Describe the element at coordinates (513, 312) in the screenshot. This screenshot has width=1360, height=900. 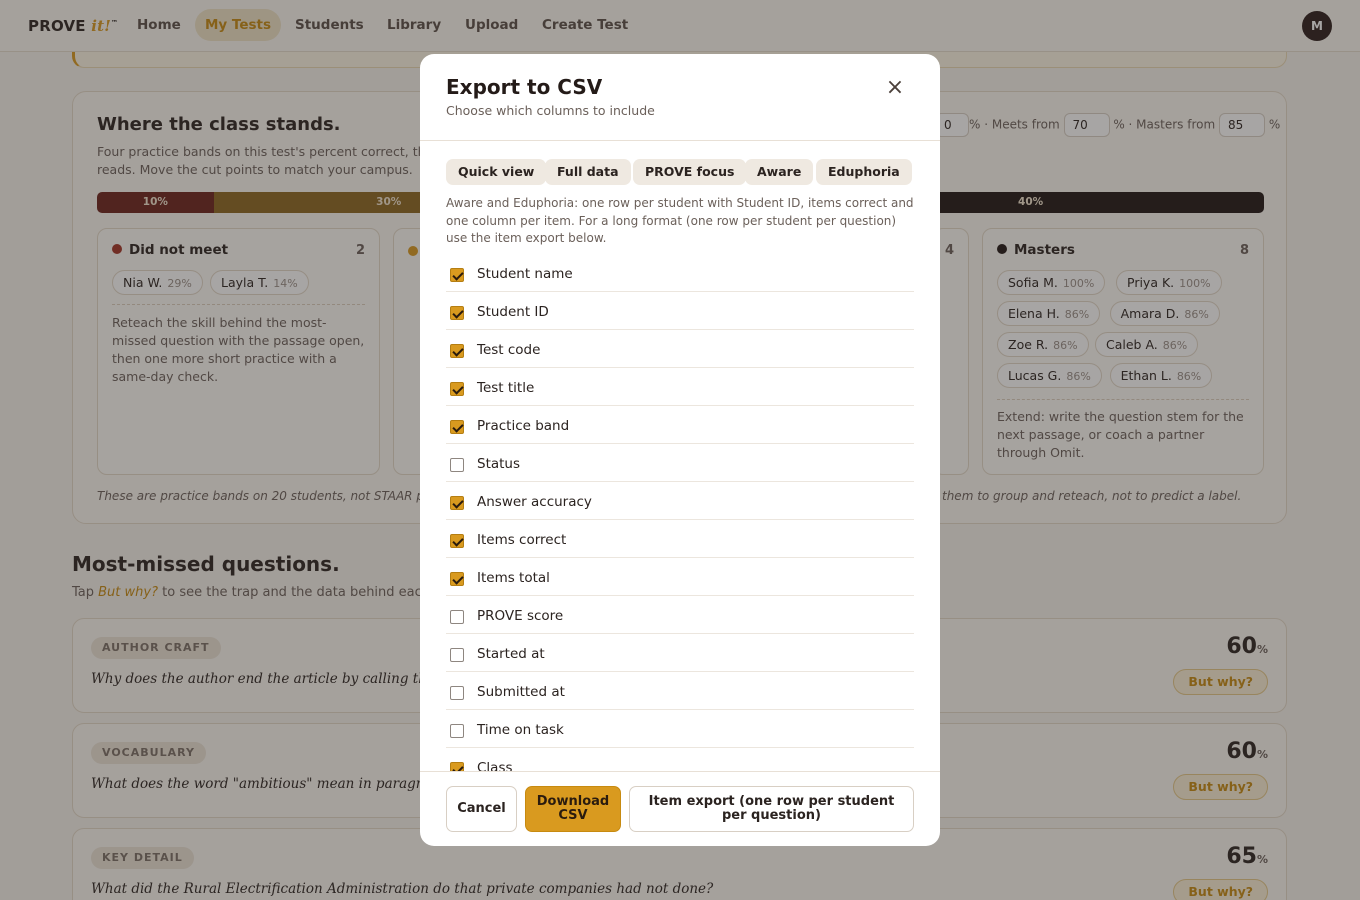
I see `column-label: Student ID` at that location.